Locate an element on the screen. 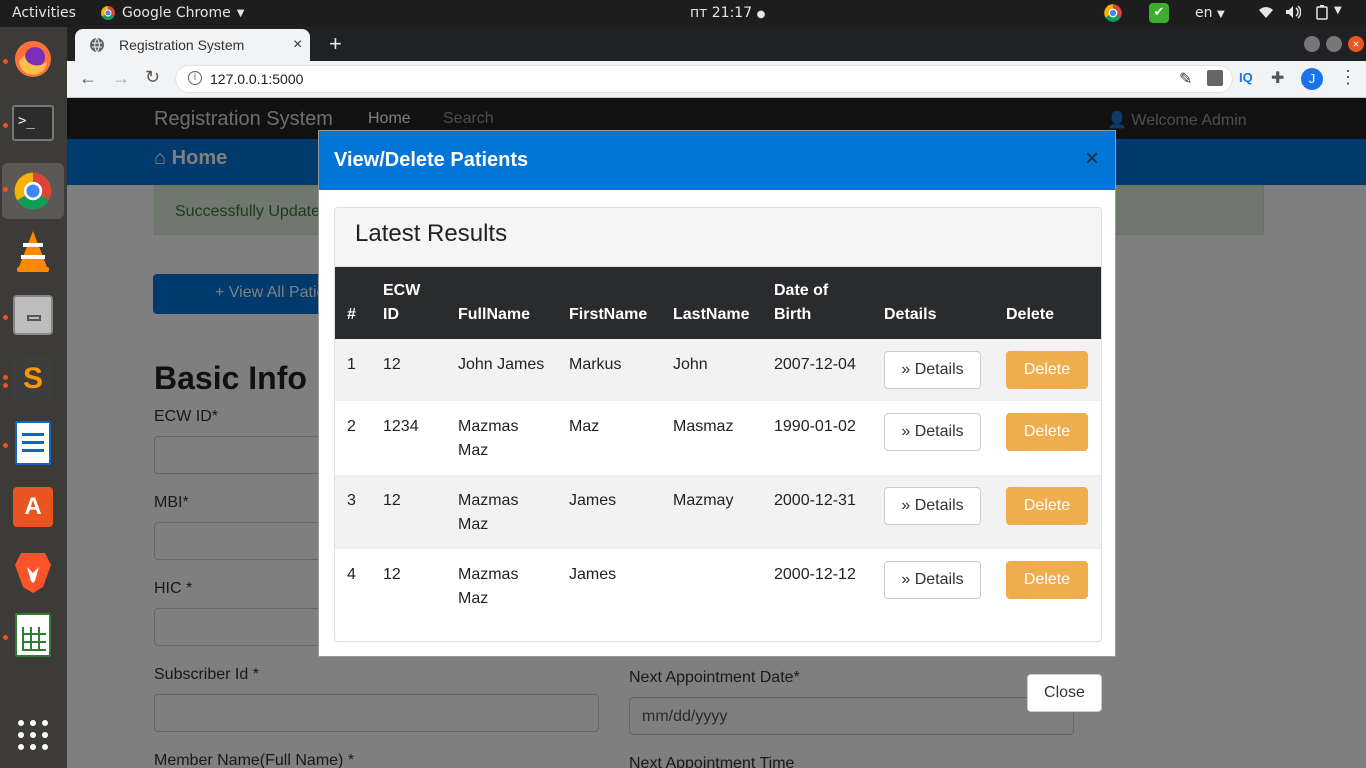  ubuntu-dock: >_ S A is located at coordinates (33, 397).